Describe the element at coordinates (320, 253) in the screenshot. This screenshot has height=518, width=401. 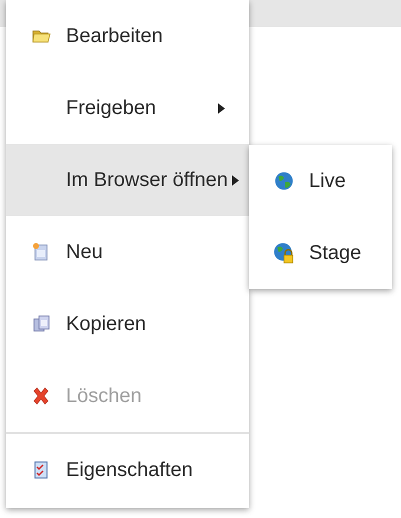
I see `menu-item: Stage` at that location.